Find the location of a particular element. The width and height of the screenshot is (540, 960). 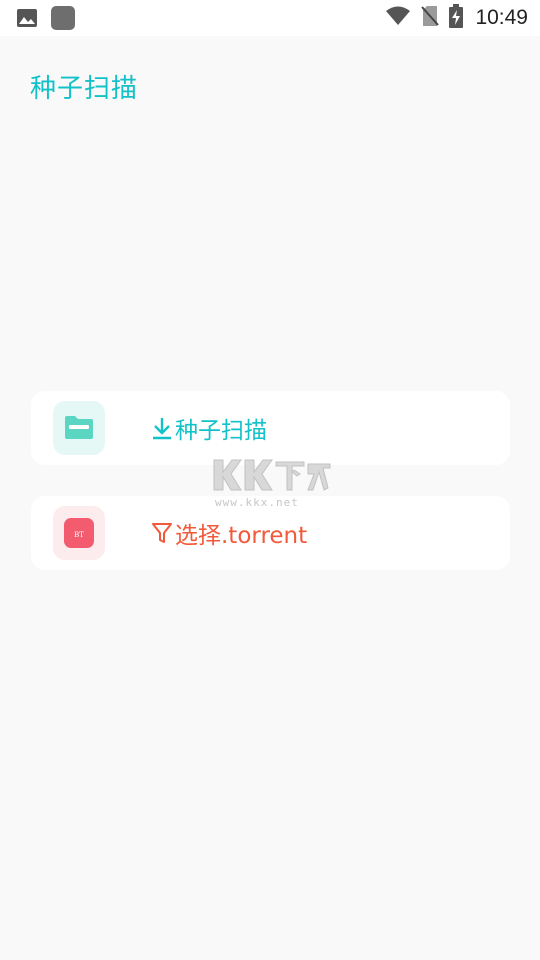

filter-icon is located at coordinates (162, 533).